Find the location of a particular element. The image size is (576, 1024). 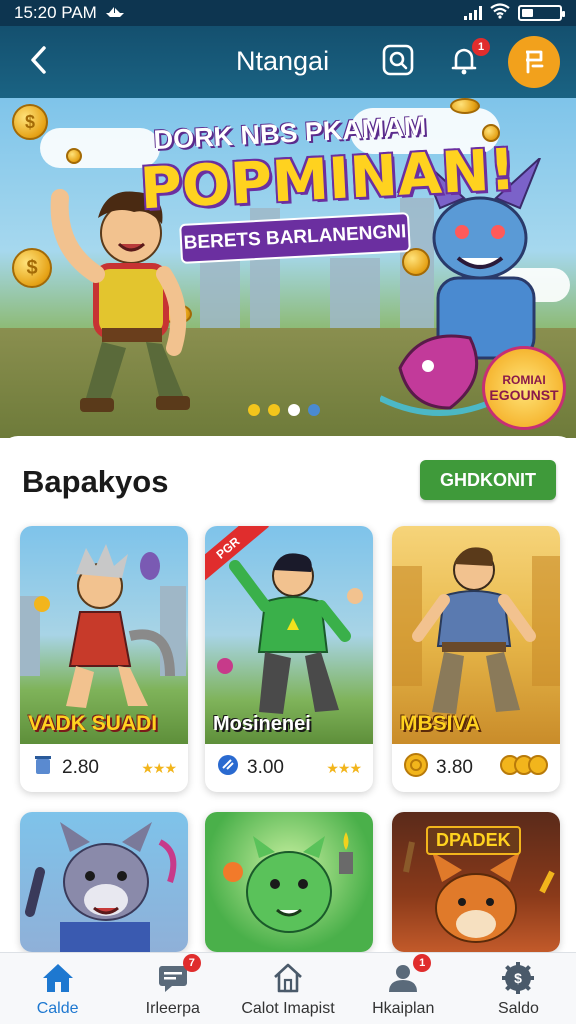

nav-item-home: Calde is located at coordinates (57, 988).